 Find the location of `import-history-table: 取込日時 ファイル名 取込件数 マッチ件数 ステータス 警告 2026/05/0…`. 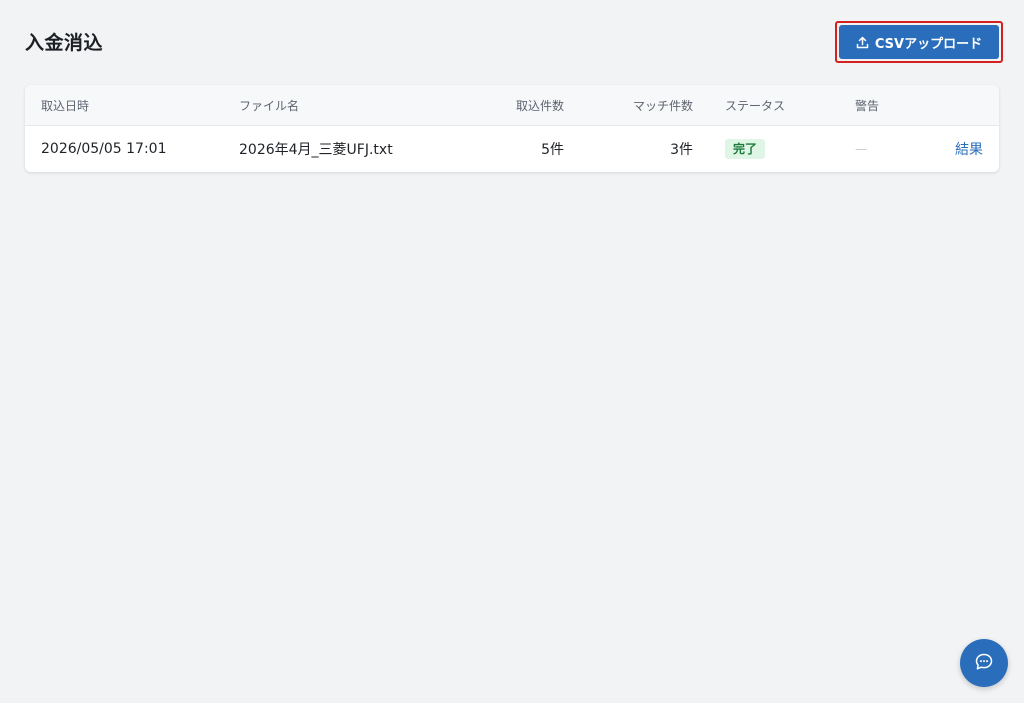

import-history-table: 取込日時 ファイル名 取込件数 マッチ件数 ステータス 警告 2026/05/0… is located at coordinates (512, 128).